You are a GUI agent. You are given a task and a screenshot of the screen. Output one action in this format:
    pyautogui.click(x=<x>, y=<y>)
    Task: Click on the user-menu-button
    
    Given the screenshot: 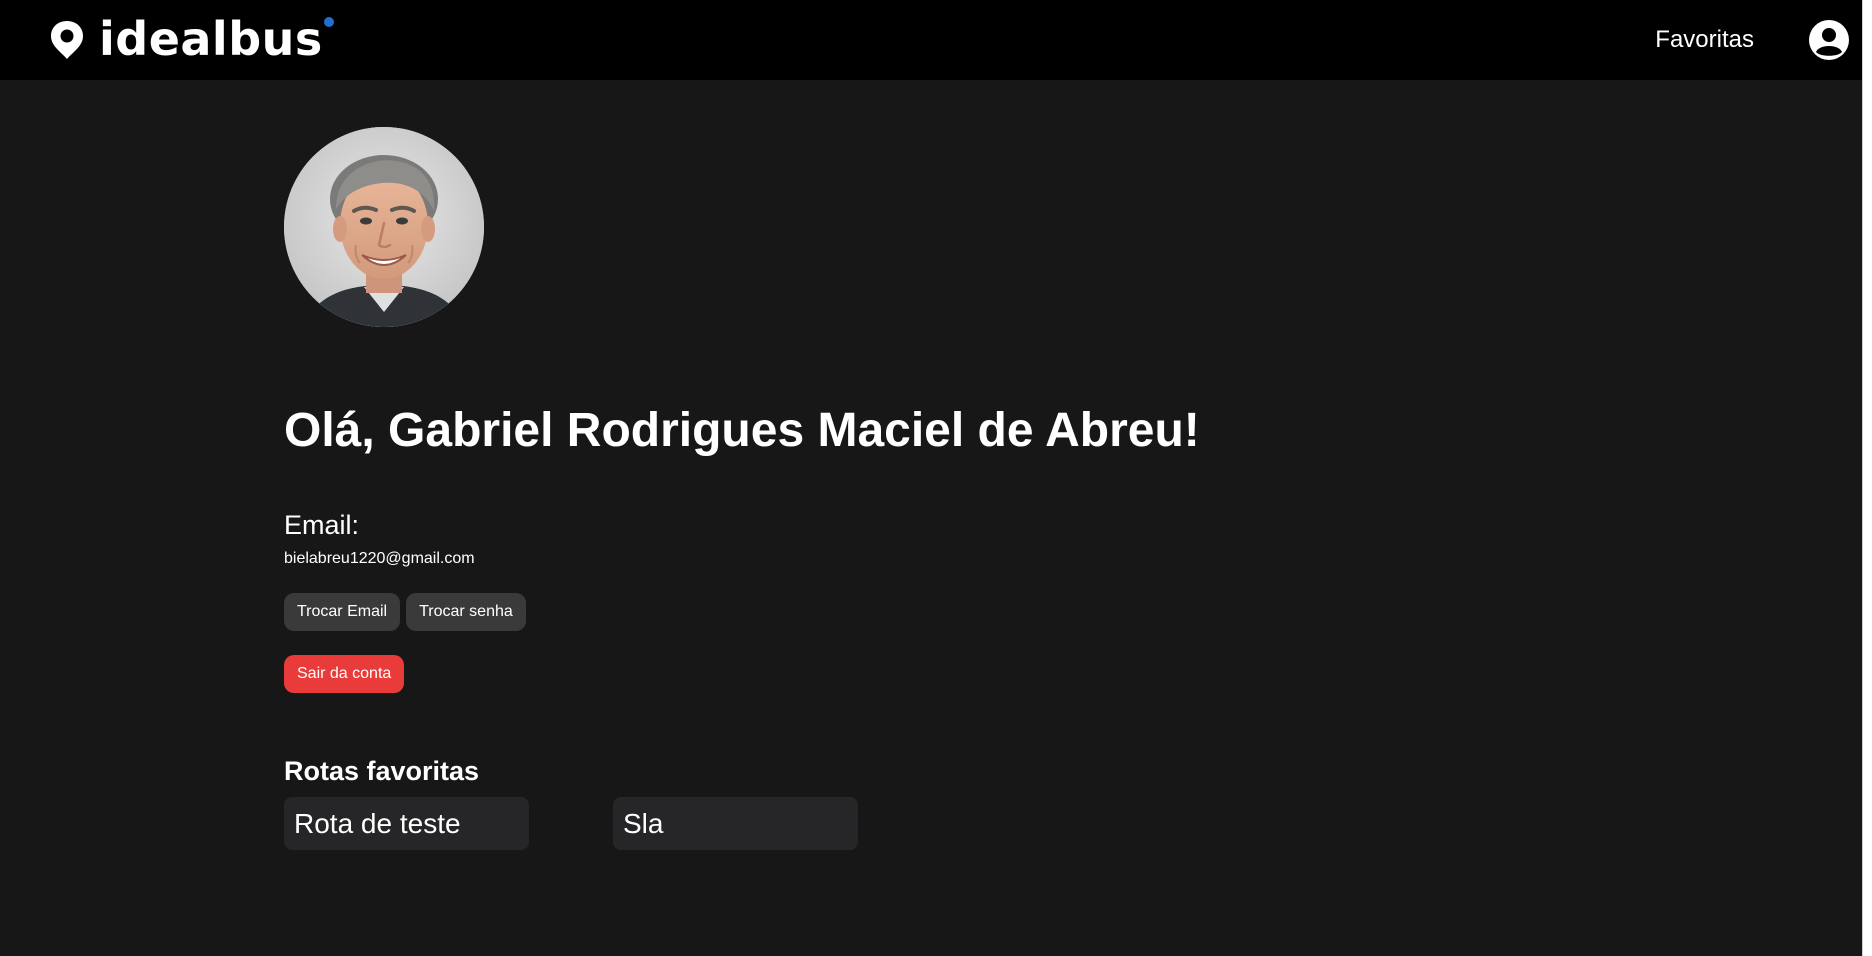 What is the action you would take?
    pyautogui.click(x=1829, y=40)
    